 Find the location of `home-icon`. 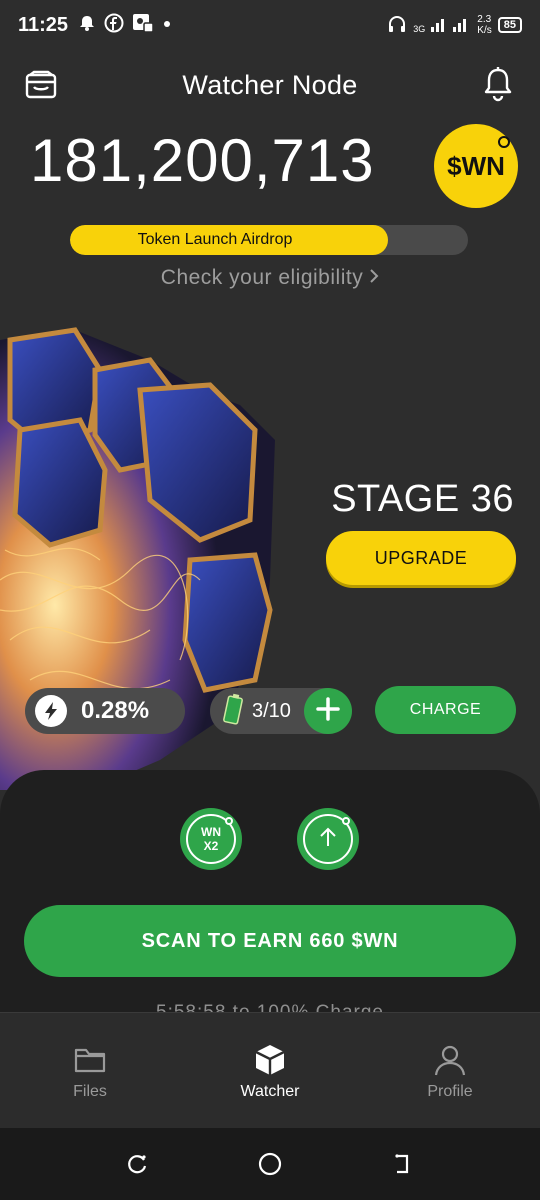

home-icon is located at coordinates (270, 1164).